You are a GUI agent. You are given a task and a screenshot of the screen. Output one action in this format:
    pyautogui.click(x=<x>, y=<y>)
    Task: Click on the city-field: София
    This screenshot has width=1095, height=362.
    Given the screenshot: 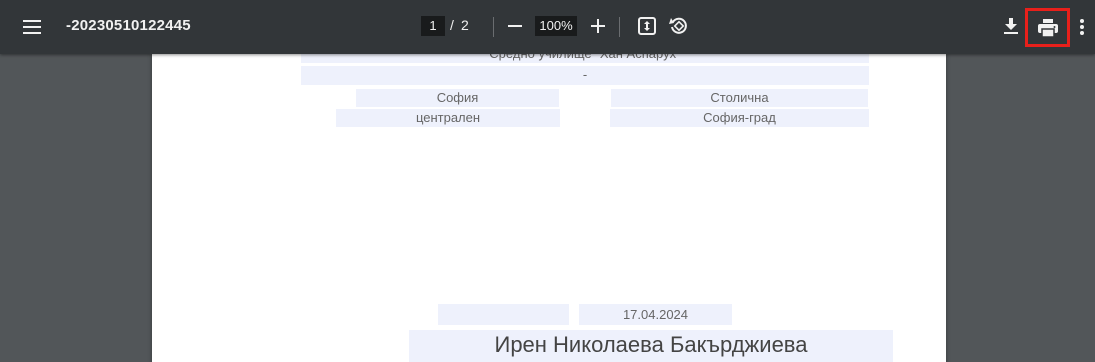 What is the action you would take?
    pyautogui.click(x=457, y=98)
    